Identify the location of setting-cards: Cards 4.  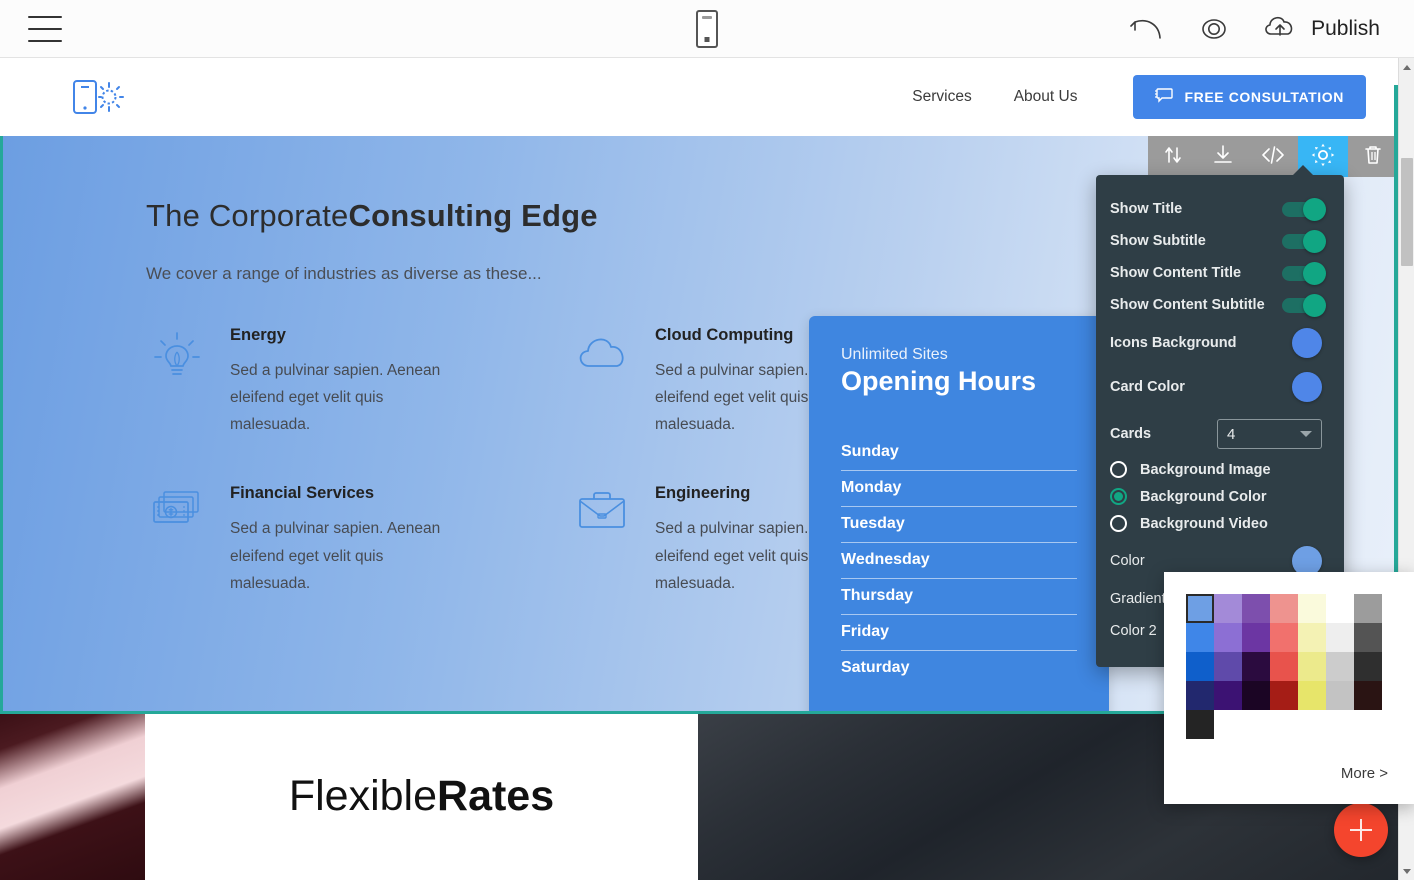
(1220, 432).